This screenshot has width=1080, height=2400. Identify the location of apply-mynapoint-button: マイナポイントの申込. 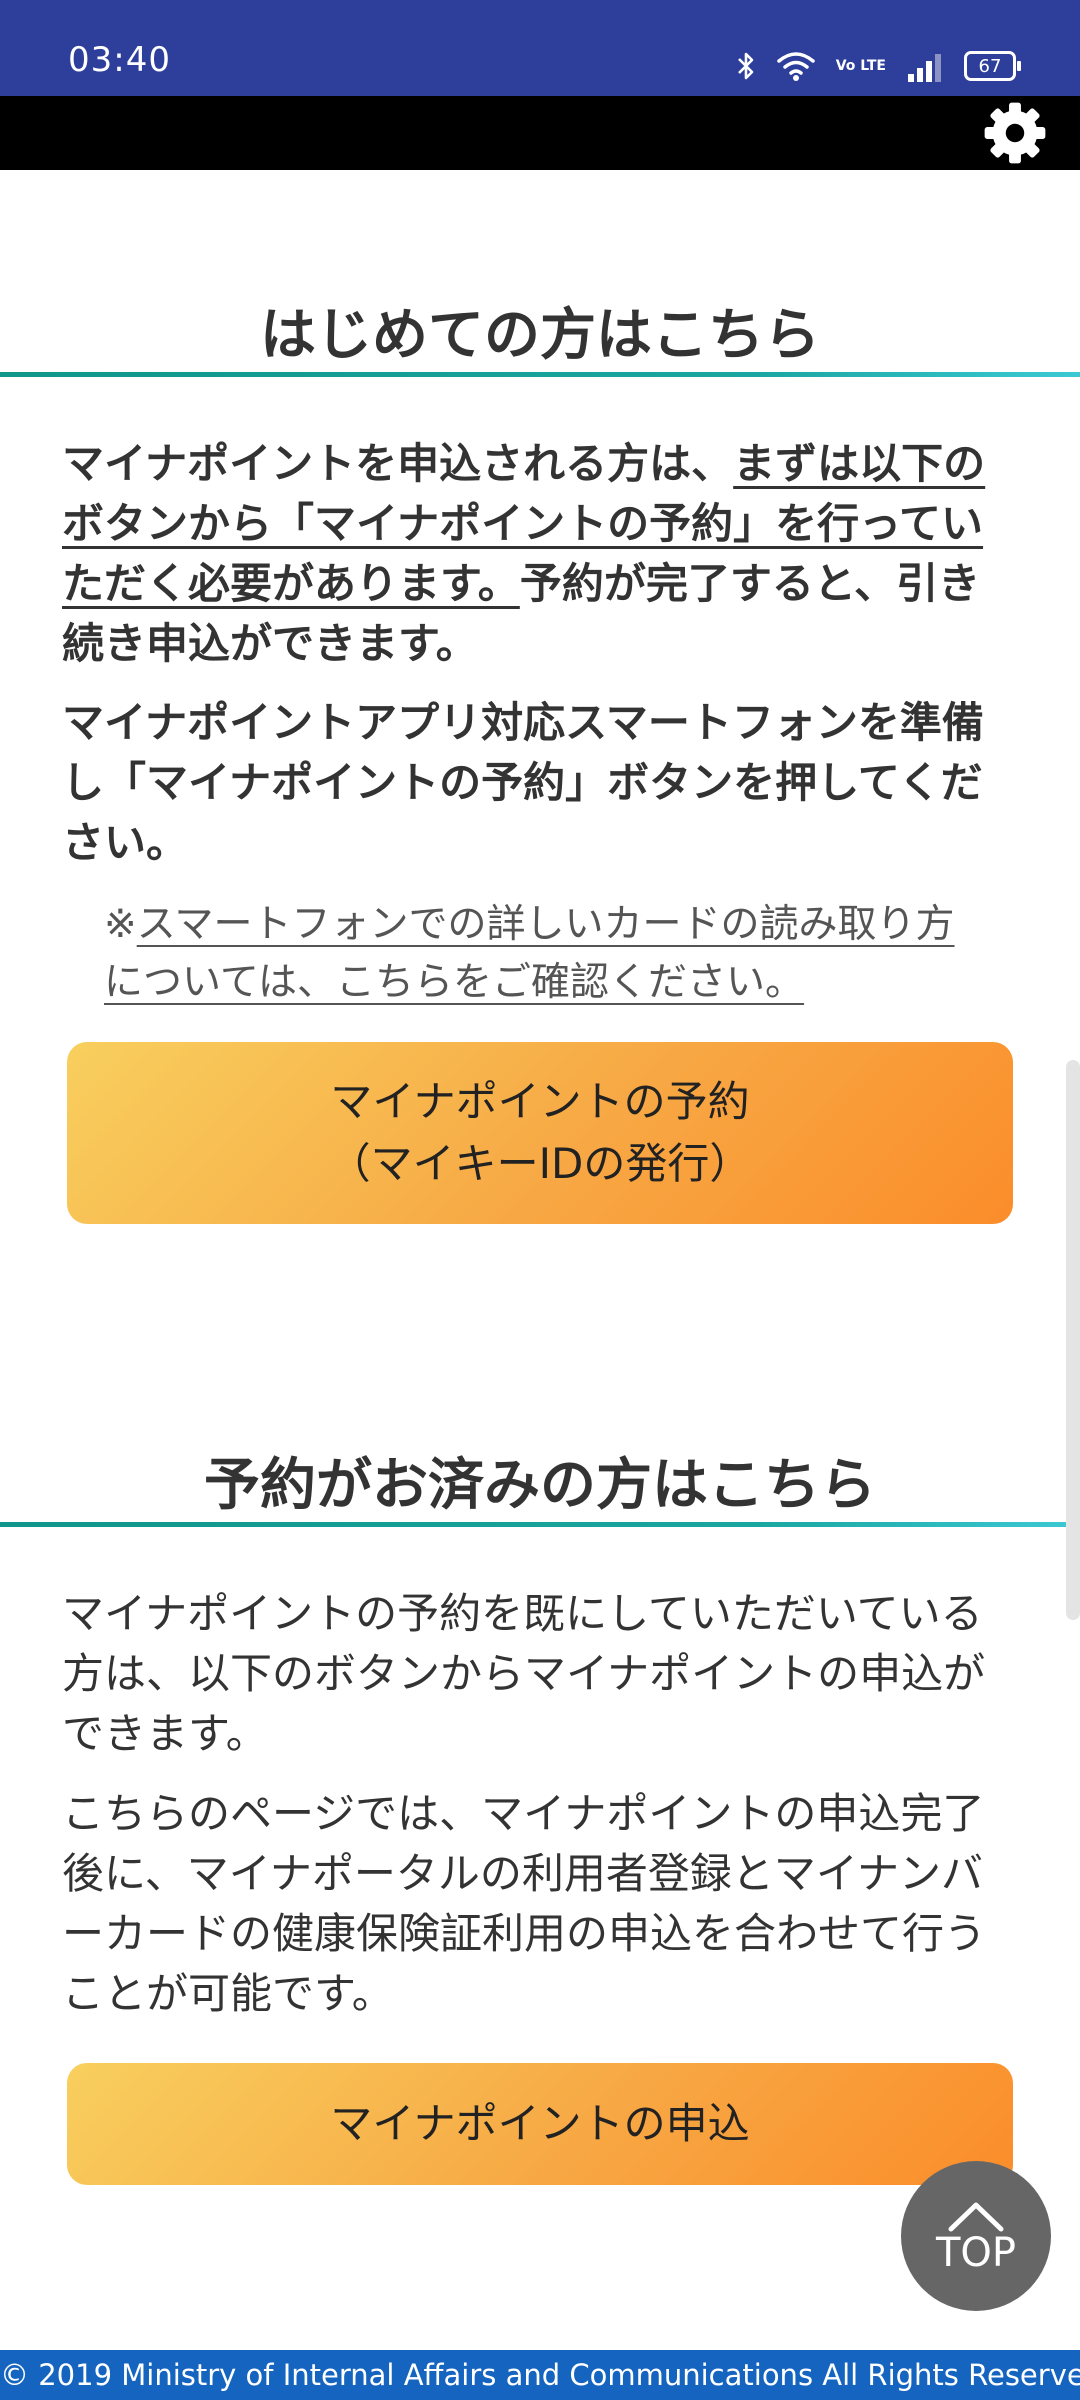
(540, 2124).